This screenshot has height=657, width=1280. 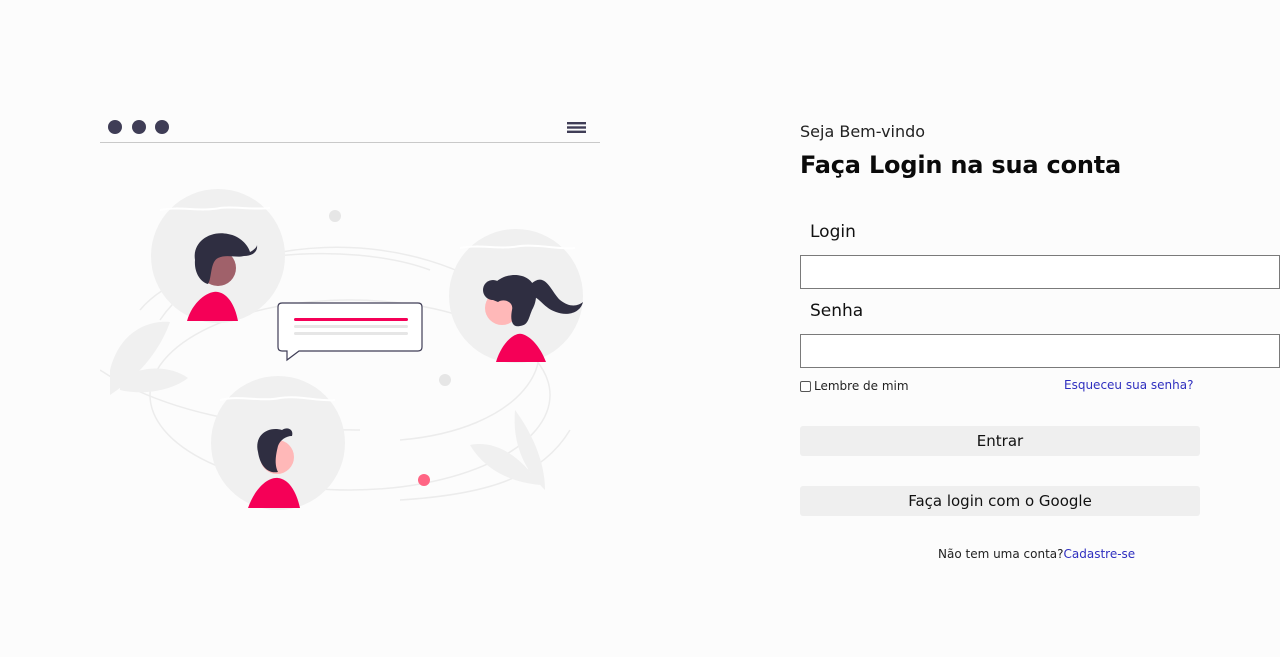 What do you see at coordinates (1128, 385) in the screenshot?
I see `forgot-password-link: Esqueceu sua senha?` at bounding box center [1128, 385].